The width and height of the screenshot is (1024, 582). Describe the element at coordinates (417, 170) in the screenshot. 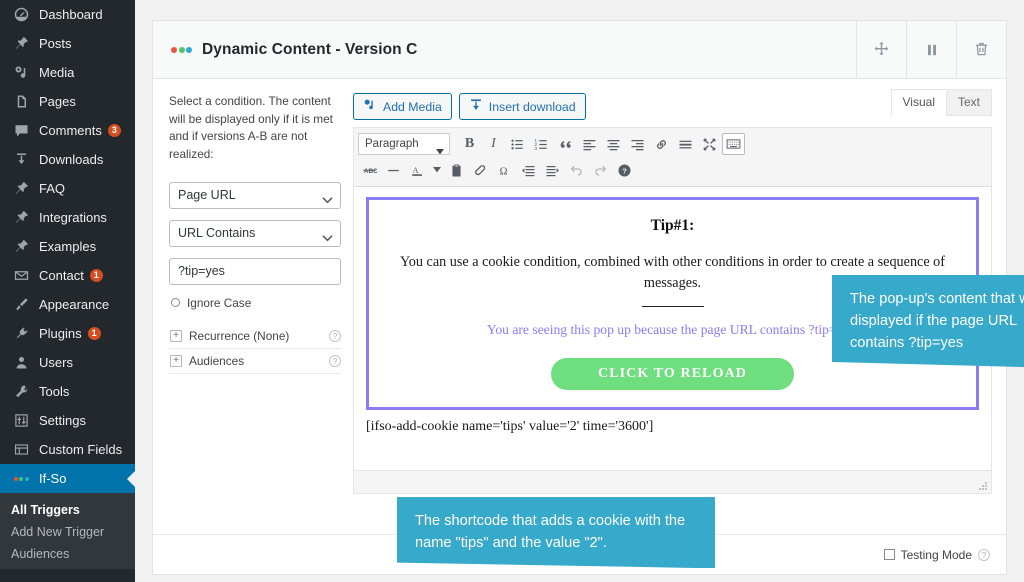

I see `text-color-icon: A` at that location.